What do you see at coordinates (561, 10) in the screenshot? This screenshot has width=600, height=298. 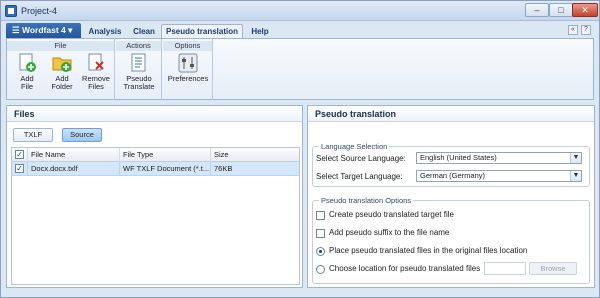 I see `maximize-button: □` at bounding box center [561, 10].